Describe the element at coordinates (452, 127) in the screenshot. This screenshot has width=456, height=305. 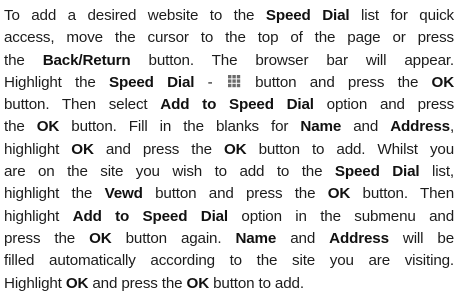
I see `text-run: ,` at that location.